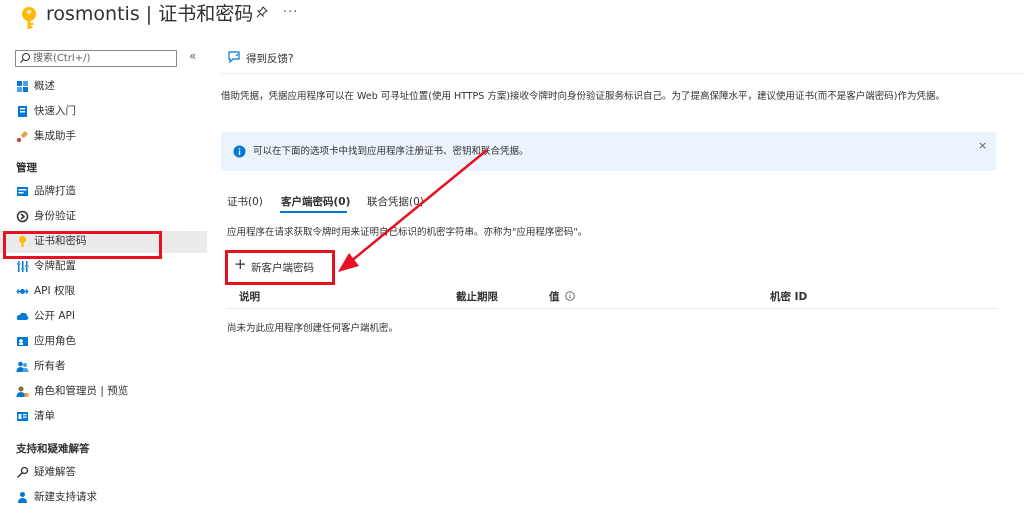  I want to click on sidebar-item-label: 集成助手, so click(55, 136).